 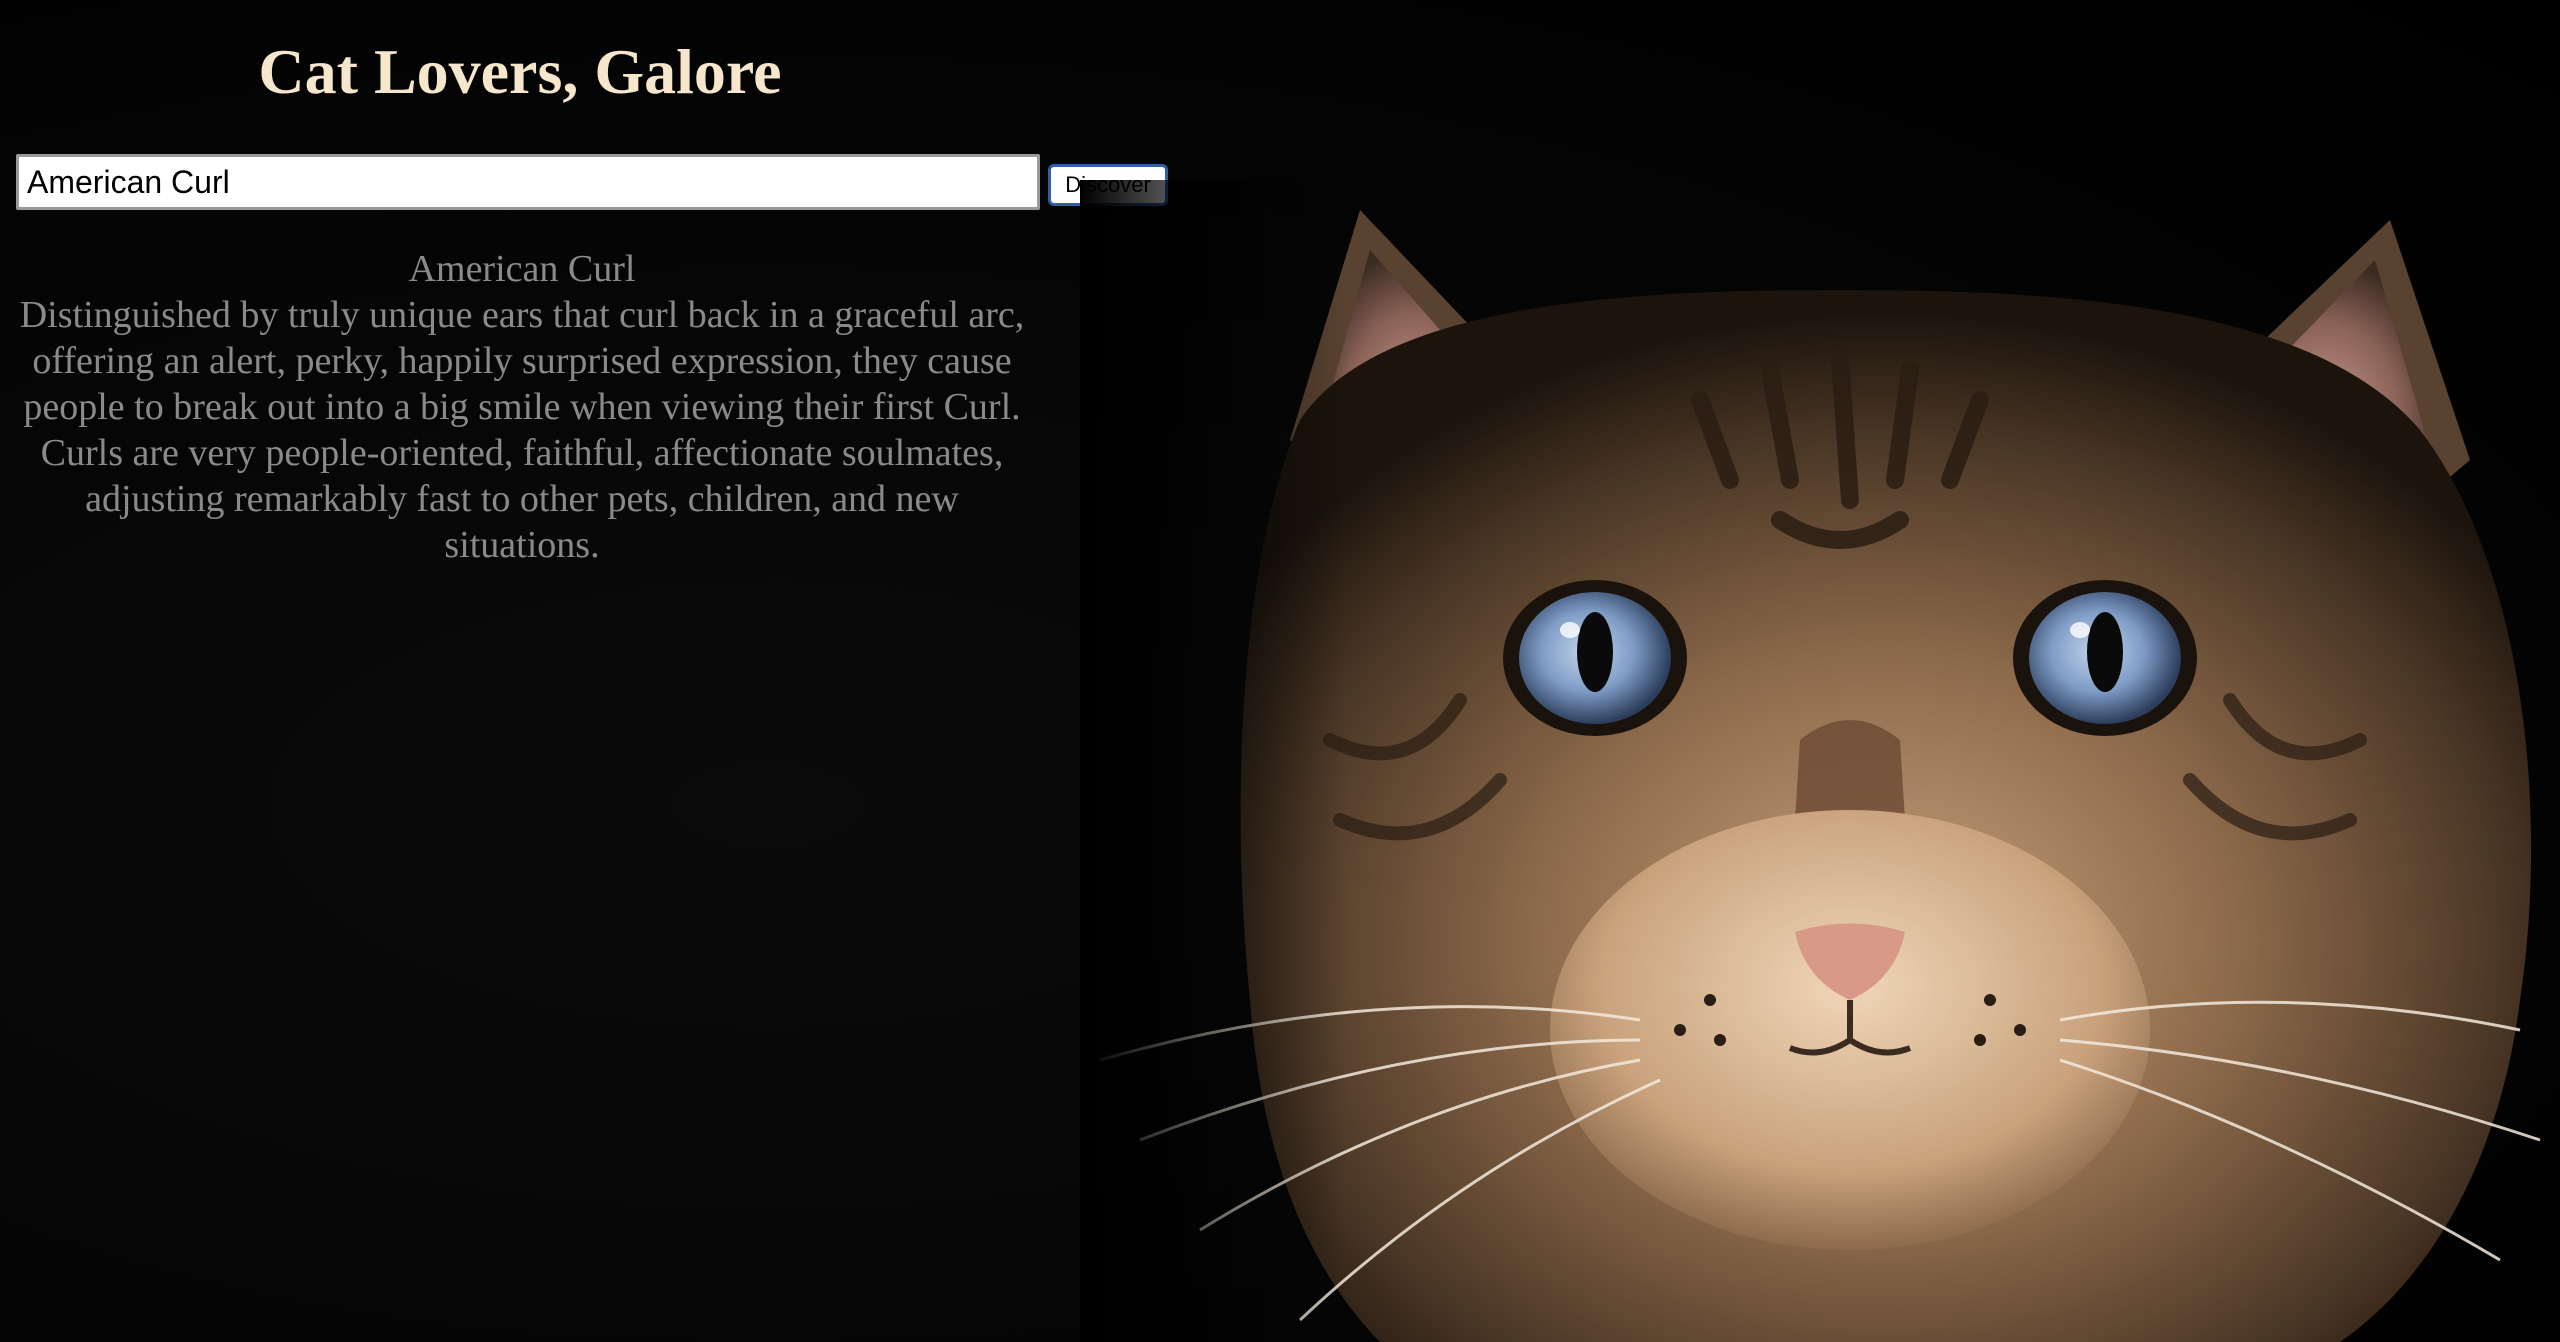 I want to click on breed-name: American Curl, so click(x=522, y=269).